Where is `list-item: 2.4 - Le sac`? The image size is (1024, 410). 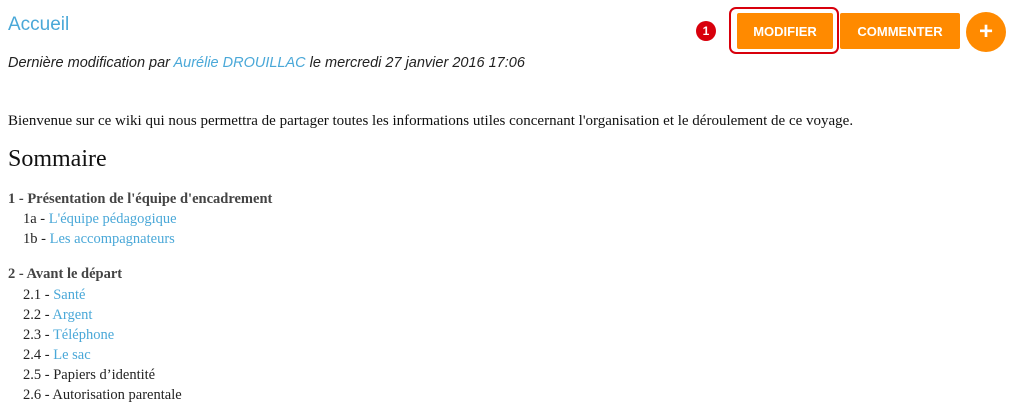
list-item: 2.4 - Le sac is located at coordinates (57, 355).